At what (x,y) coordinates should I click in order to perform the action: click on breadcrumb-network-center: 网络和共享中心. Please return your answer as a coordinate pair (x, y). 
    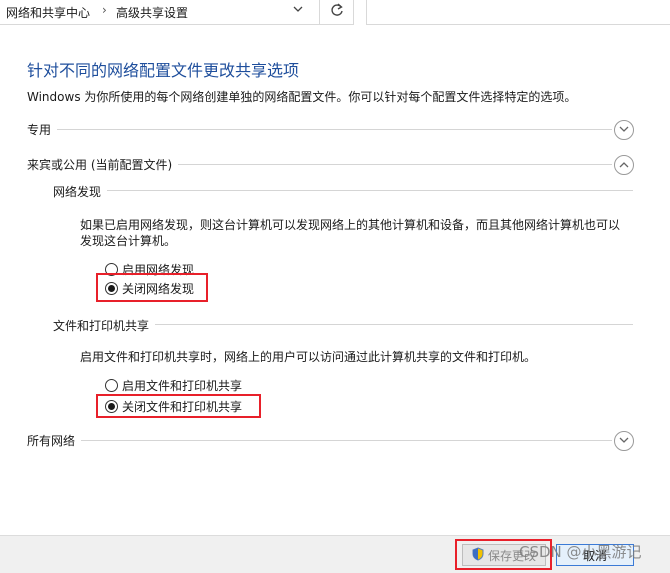
    Looking at the image, I should click on (48, 12).